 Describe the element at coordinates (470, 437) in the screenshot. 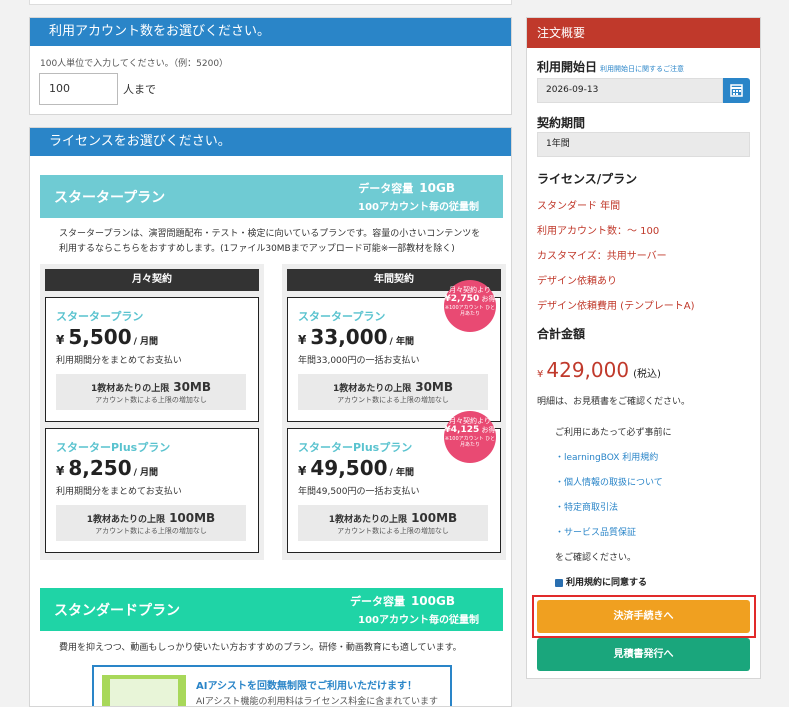

I see `discount-badge: 月々契約より ¥4,125 お得 ※100アカウント ひと月あたり` at that location.